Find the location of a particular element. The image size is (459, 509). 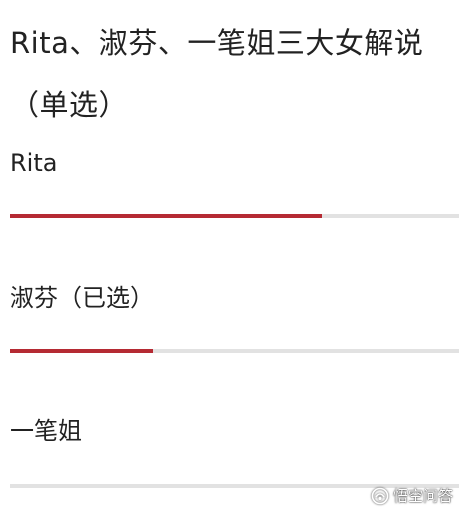

watermark: 悟空问答 is located at coordinates (412, 495).